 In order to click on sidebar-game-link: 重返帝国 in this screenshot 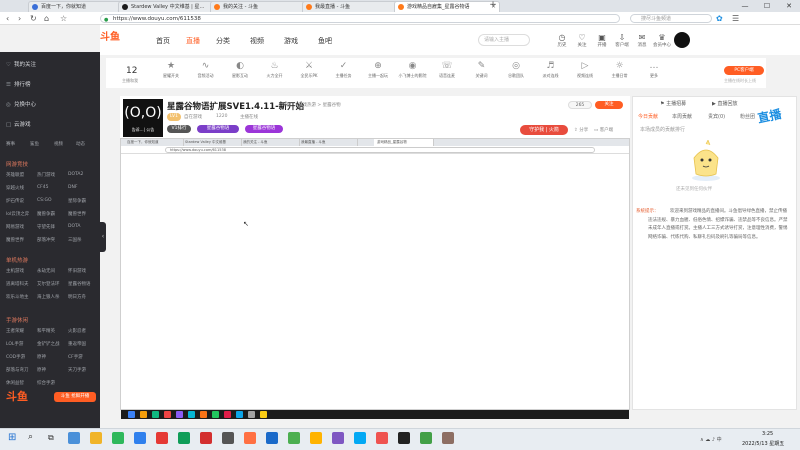, I will do `click(77, 344)`.